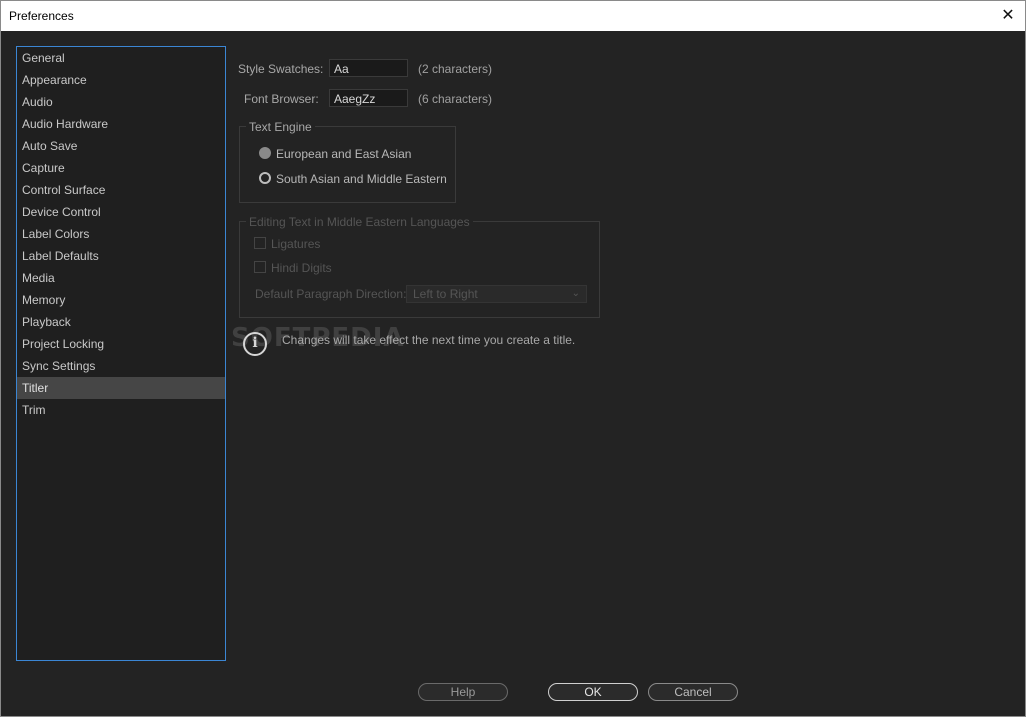 The image size is (1026, 717). Describe the element at coordinates (121, 102) in the screenshot. I see `sidebar-item-audio: Audio` at that location.